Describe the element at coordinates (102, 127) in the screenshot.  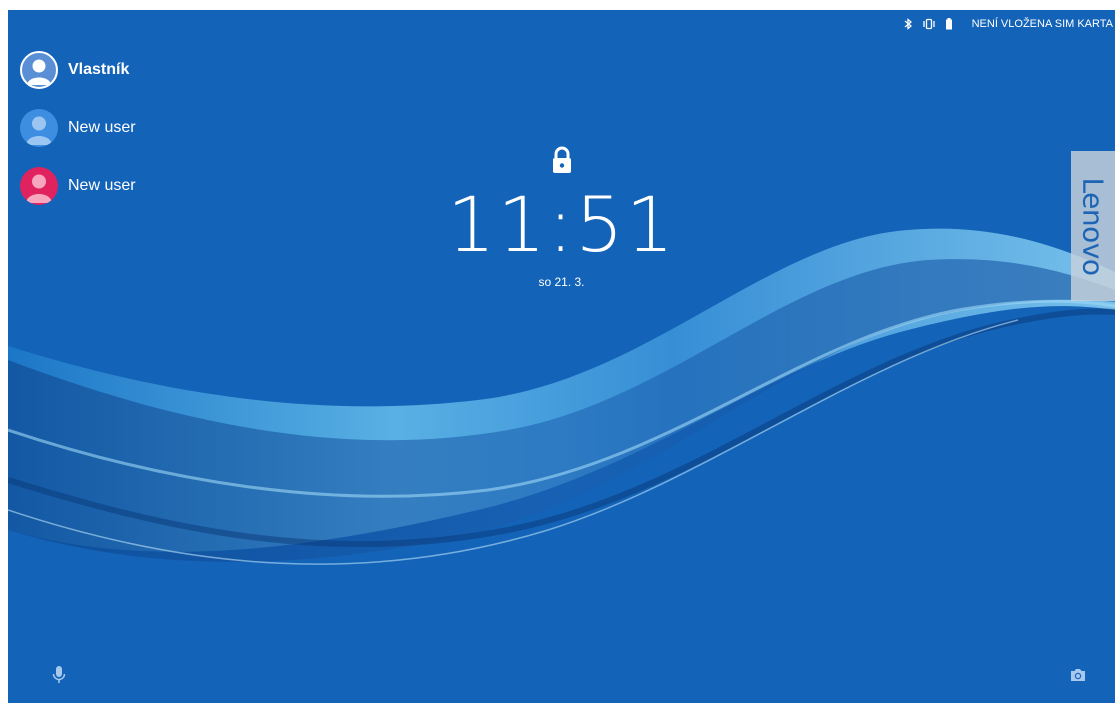
I see `user-name: New user` at that location.